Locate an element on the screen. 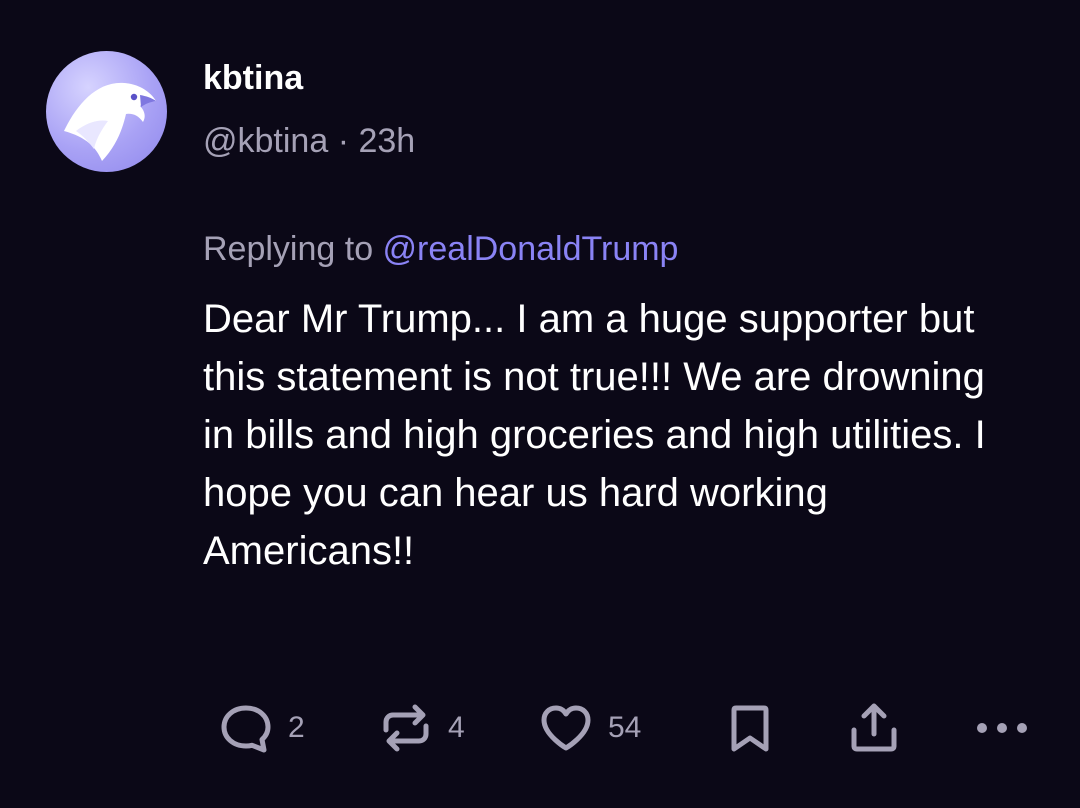  comment-icon is located at coordinates (246, 729).